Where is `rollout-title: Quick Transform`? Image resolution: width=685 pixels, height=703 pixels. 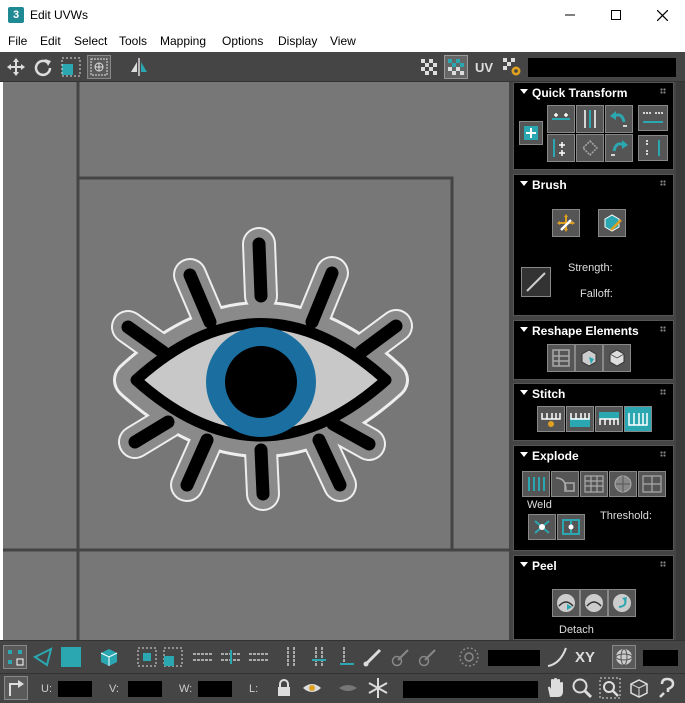
rollout-title: Quick Transform is located at coordinates (579, 93).